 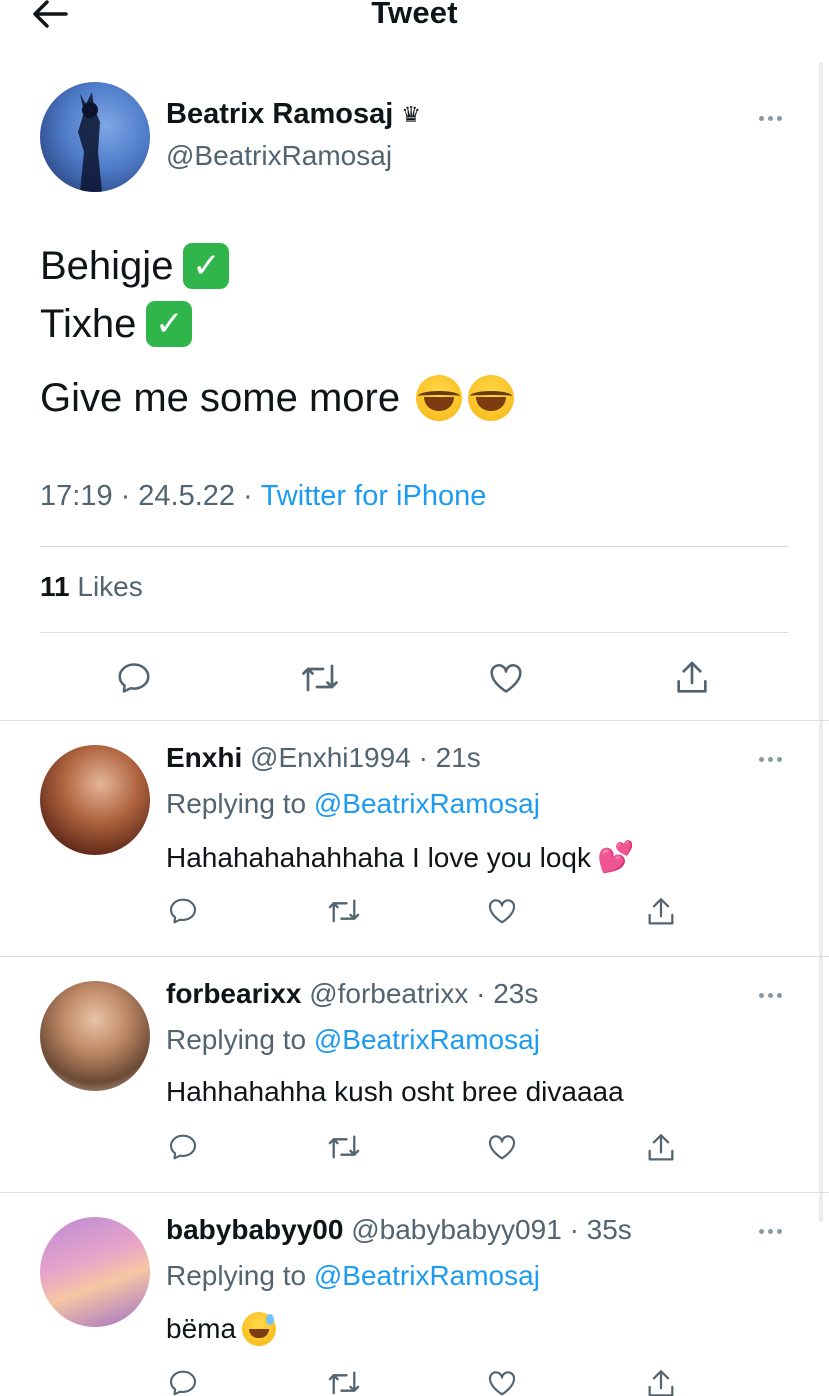 I want to click on tweet-text-line: Behigje ✓, so click(x=135, y=266).